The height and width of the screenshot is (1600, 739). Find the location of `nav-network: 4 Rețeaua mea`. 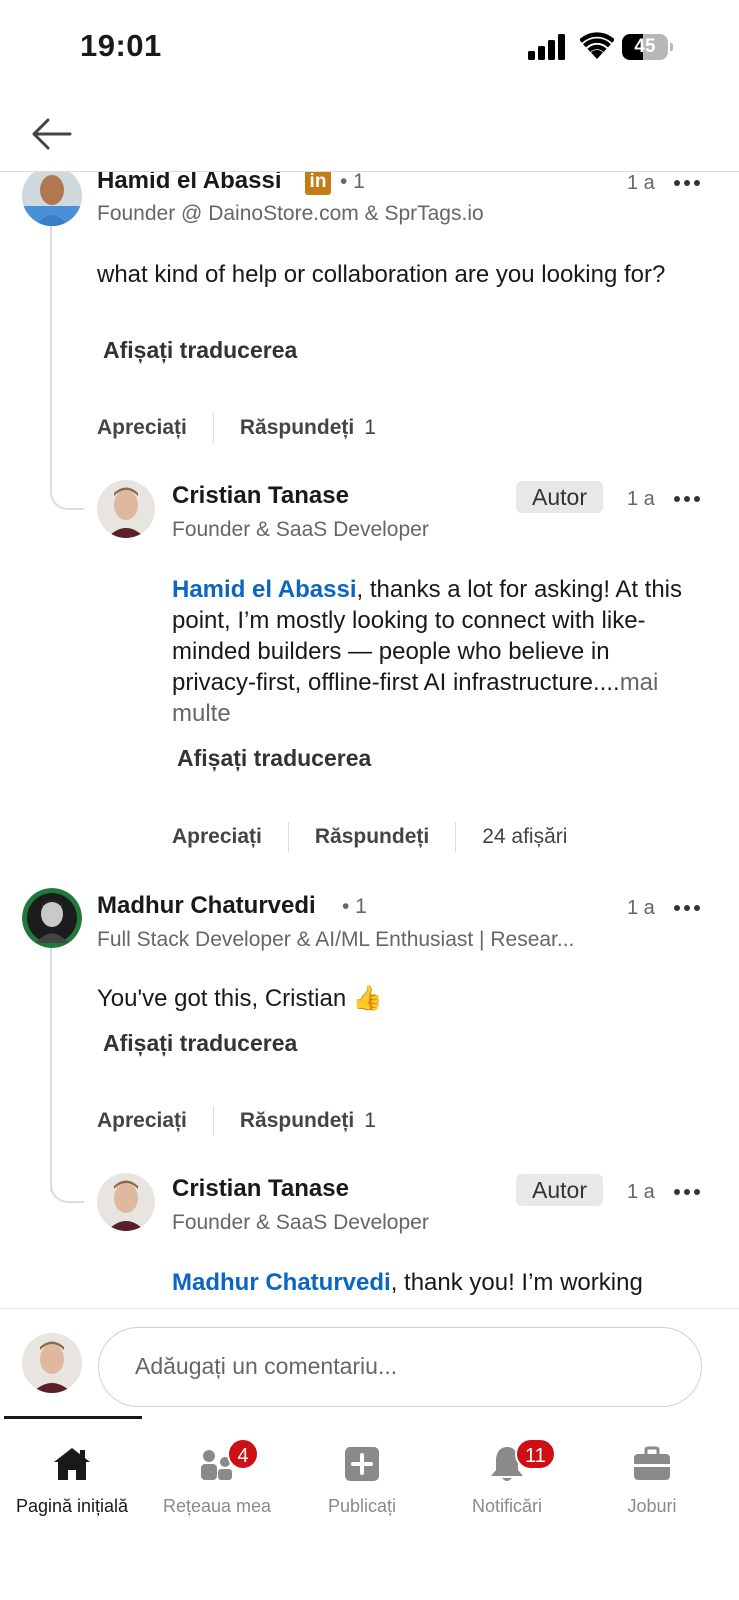

nav-network: 4 Rețeaua mea is located at coordinates (217, 1480).